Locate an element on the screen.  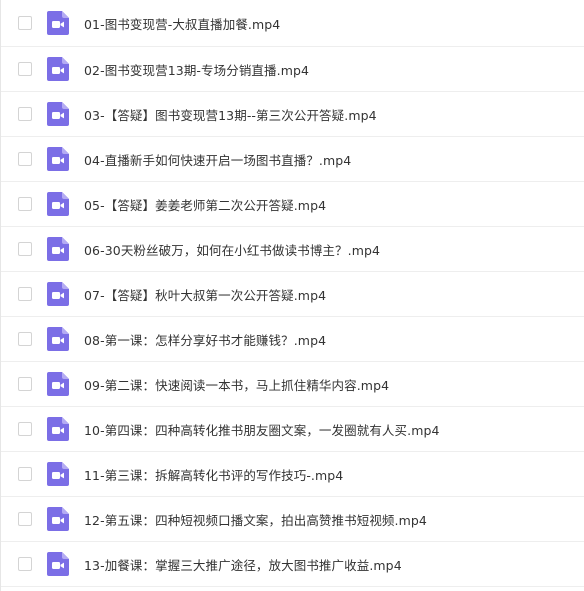
file-name: 03-【答疑】图书变现营13期--第三次公开答疑.mp4 is located at coordinates (230, 114).